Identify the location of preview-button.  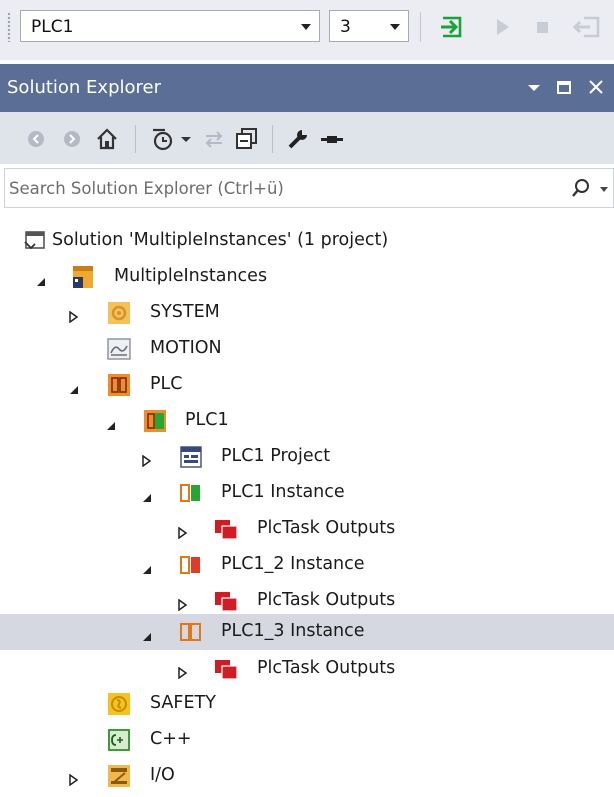
(332, 139).